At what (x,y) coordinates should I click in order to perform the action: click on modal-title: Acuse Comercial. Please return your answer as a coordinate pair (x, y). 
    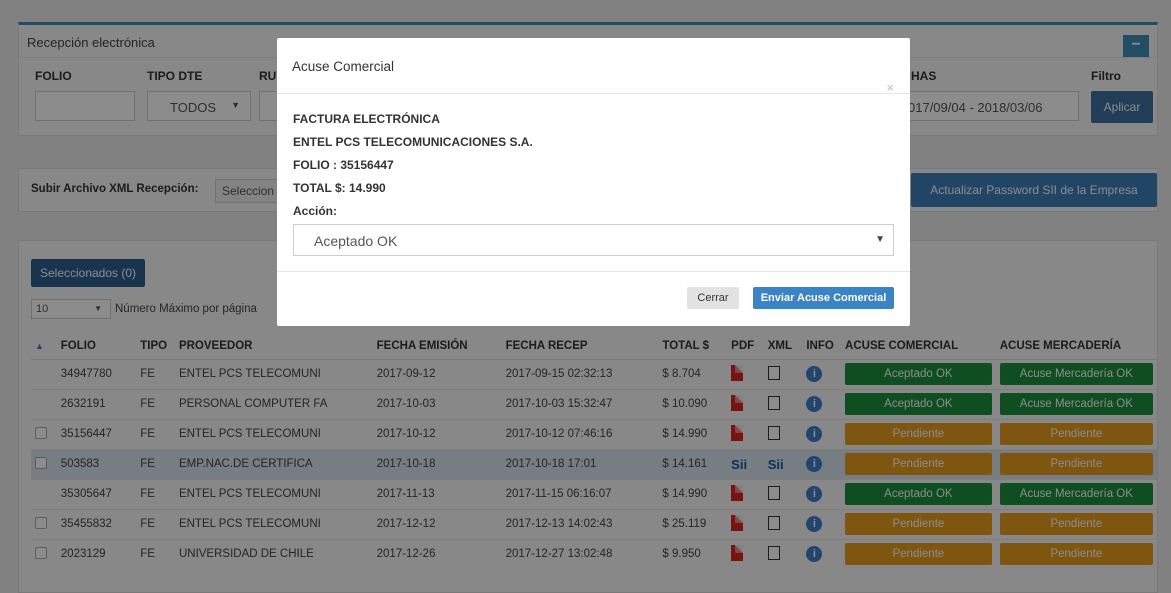
    Looking at the image, I should click on (343, 66).